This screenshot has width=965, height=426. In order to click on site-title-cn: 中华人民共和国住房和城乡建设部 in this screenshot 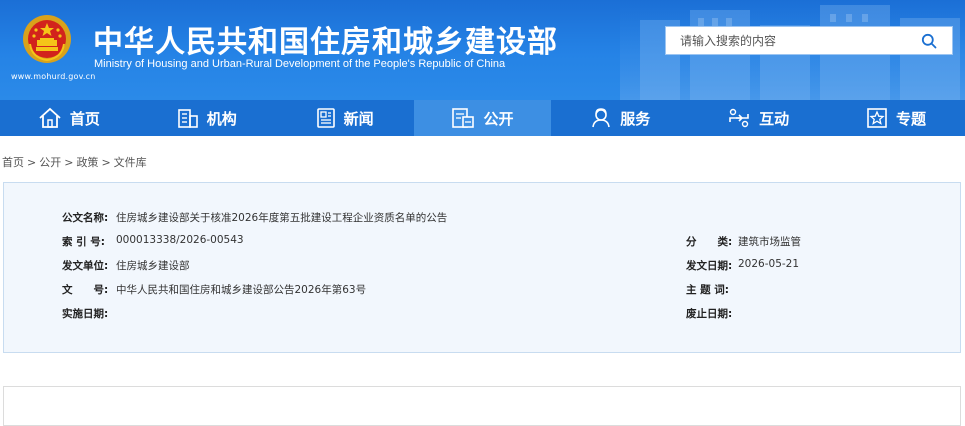, I will do `click(325, 39)`.